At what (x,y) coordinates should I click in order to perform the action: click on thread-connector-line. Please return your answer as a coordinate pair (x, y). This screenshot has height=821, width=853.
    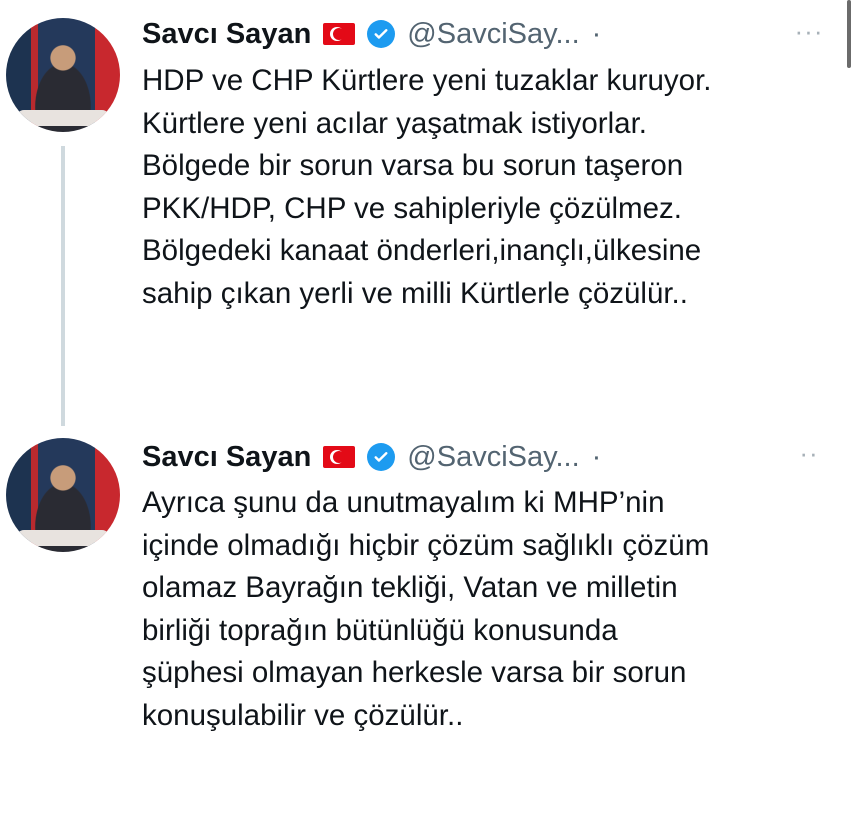
    Looking at the image, I should click on (63, 286).